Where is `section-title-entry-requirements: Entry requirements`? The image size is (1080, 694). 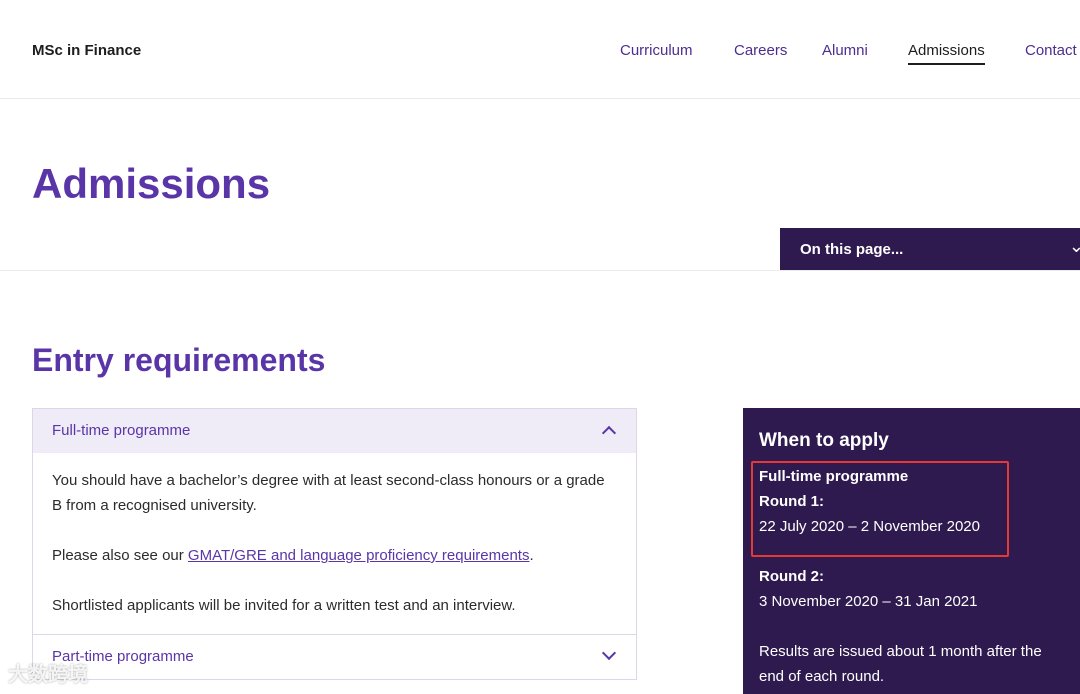 section-title-entry-requirements: Entry requirements is located at coordinates (179, 360).